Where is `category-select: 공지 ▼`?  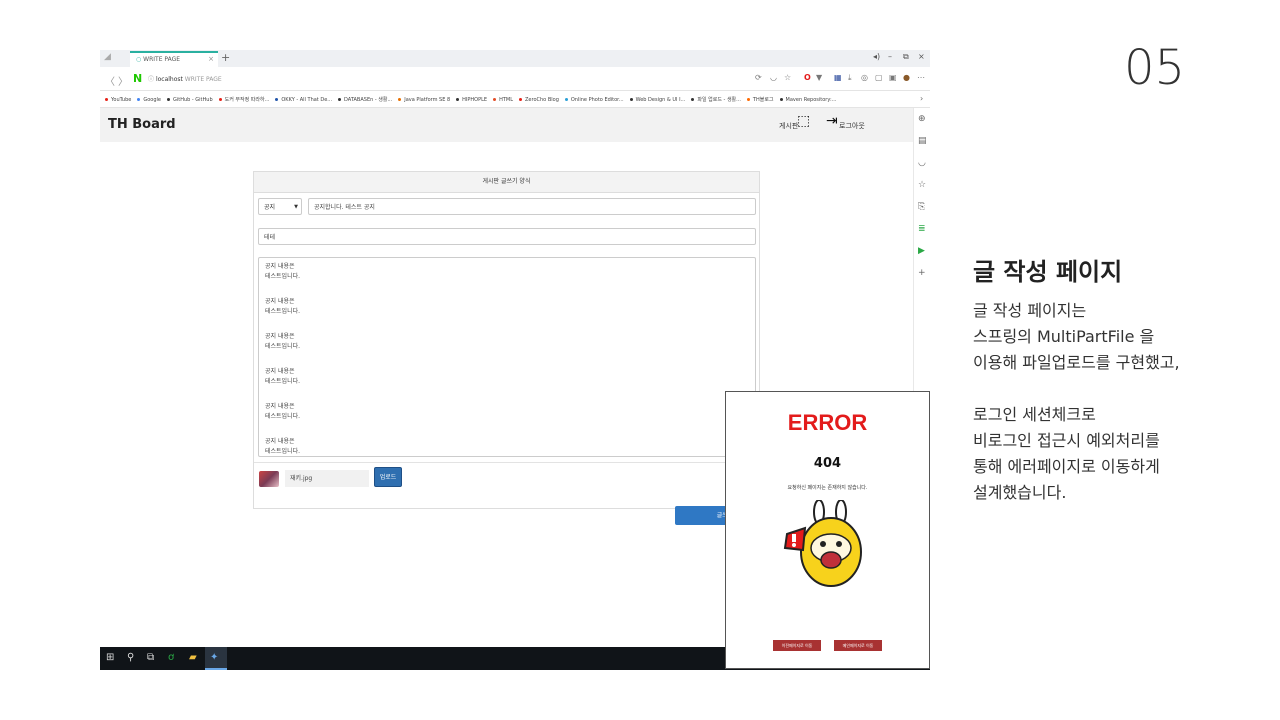 category-select: 공지 ▼ is located at coordinates (280, 206).